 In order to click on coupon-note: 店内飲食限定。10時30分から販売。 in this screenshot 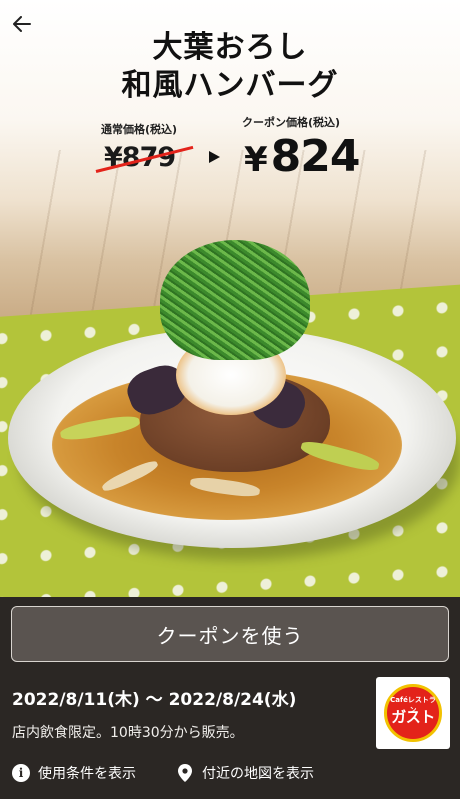, I will do `click(128, 733)`.